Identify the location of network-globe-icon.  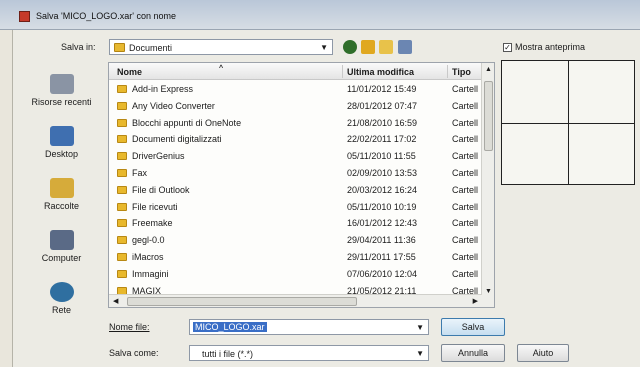
(61, 292).